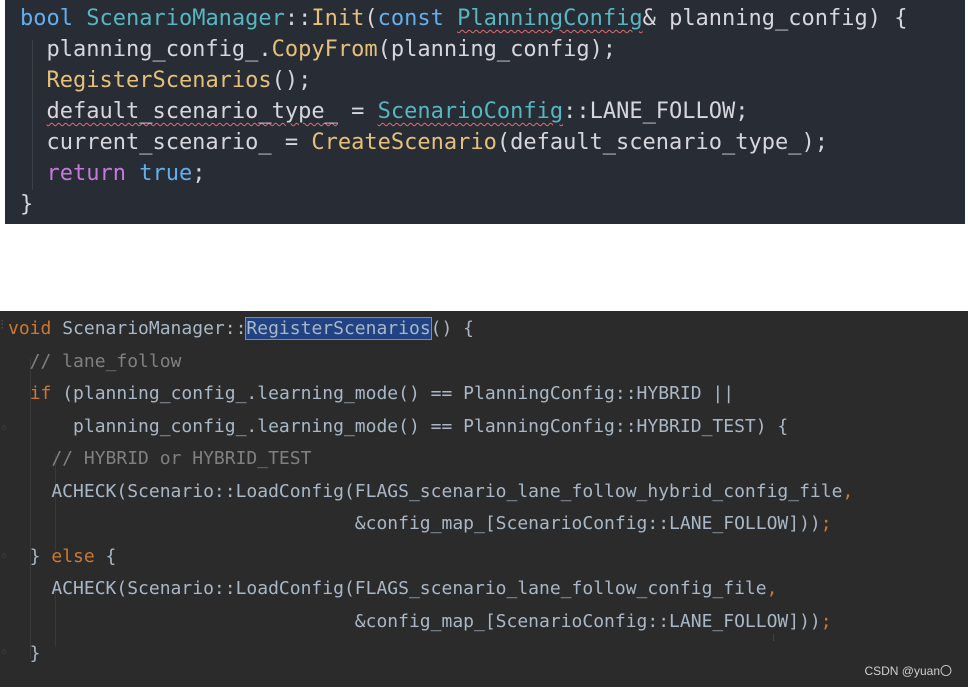 The height and width of the screenshot is (689, 968). What do you see at coordinates (192, 111) in the screenshot?
I see `code-token: default_scenario_type_` at bounding box center [192, 111].